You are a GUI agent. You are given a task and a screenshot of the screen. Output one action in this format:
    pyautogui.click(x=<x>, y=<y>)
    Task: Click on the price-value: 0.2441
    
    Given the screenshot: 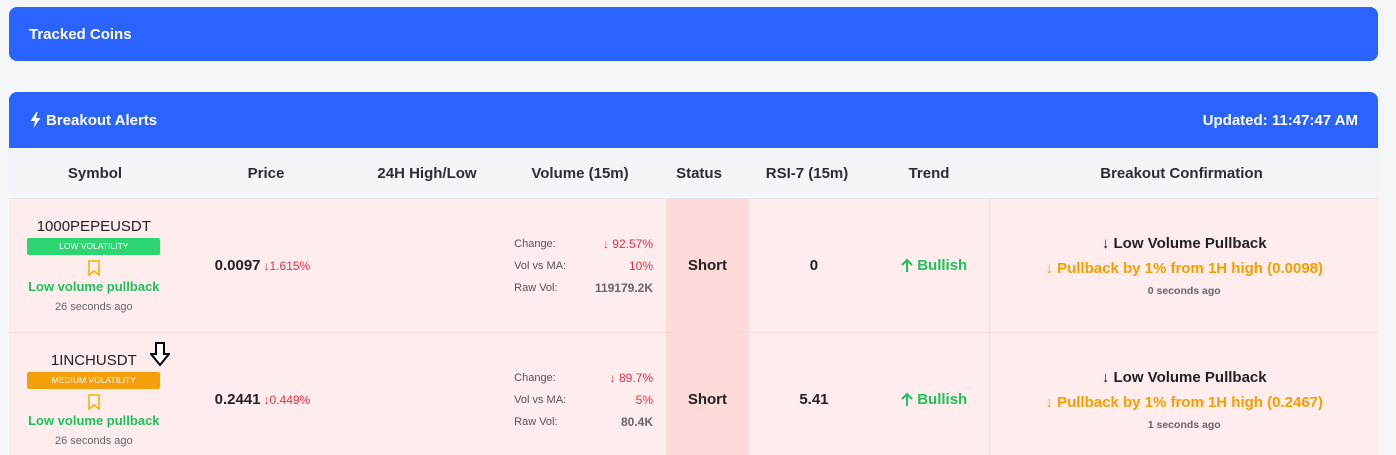 What is the action you would take?
    pyautogui.click(x=237, y=399)
    